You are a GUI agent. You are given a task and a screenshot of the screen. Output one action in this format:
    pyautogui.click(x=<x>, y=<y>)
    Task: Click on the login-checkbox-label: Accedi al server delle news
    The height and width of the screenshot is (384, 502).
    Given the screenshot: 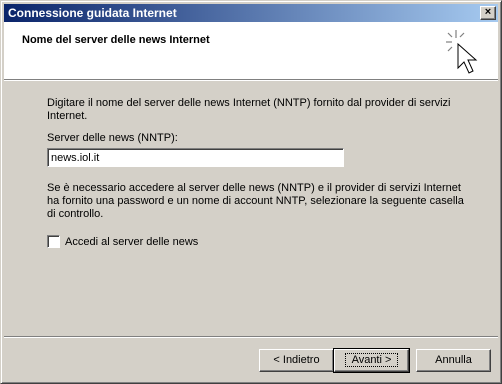 What is the action you would take?
    pyautogui.click(x=132, y=241)
    